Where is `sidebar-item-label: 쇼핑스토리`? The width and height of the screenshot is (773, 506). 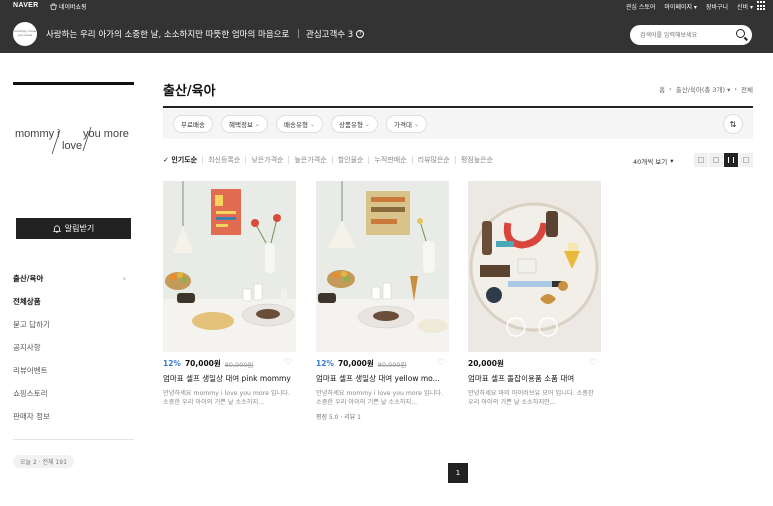
sidebar-item-label: 쇼핑스토리 is located at coordinates (30, 393).